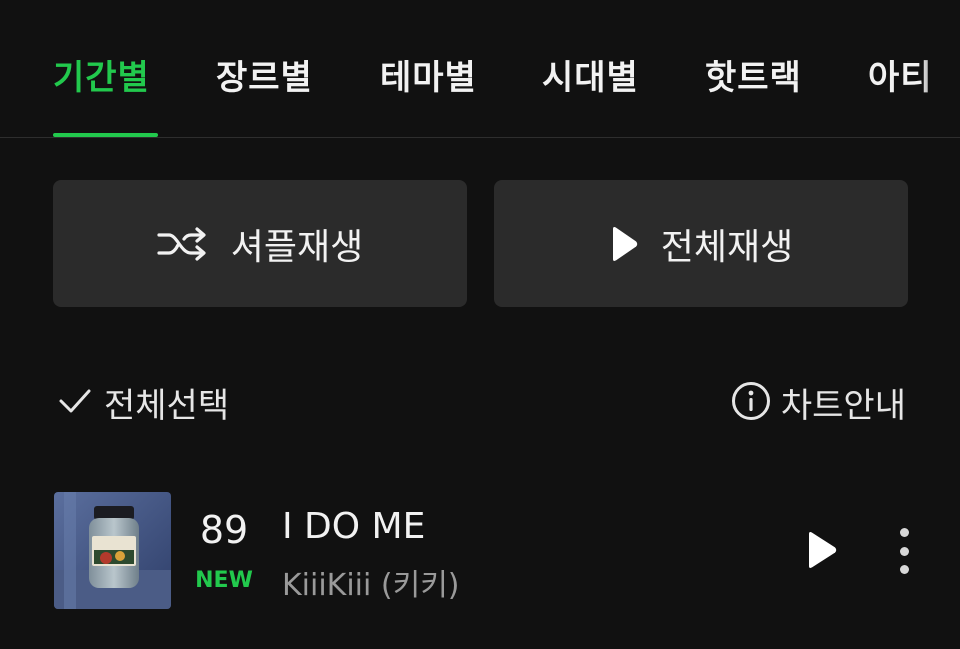 This screenshot has width=960, height=649. Describe the element at coordinates (183, 243) in the screenshot. I see `shuffle-icon` at that location.